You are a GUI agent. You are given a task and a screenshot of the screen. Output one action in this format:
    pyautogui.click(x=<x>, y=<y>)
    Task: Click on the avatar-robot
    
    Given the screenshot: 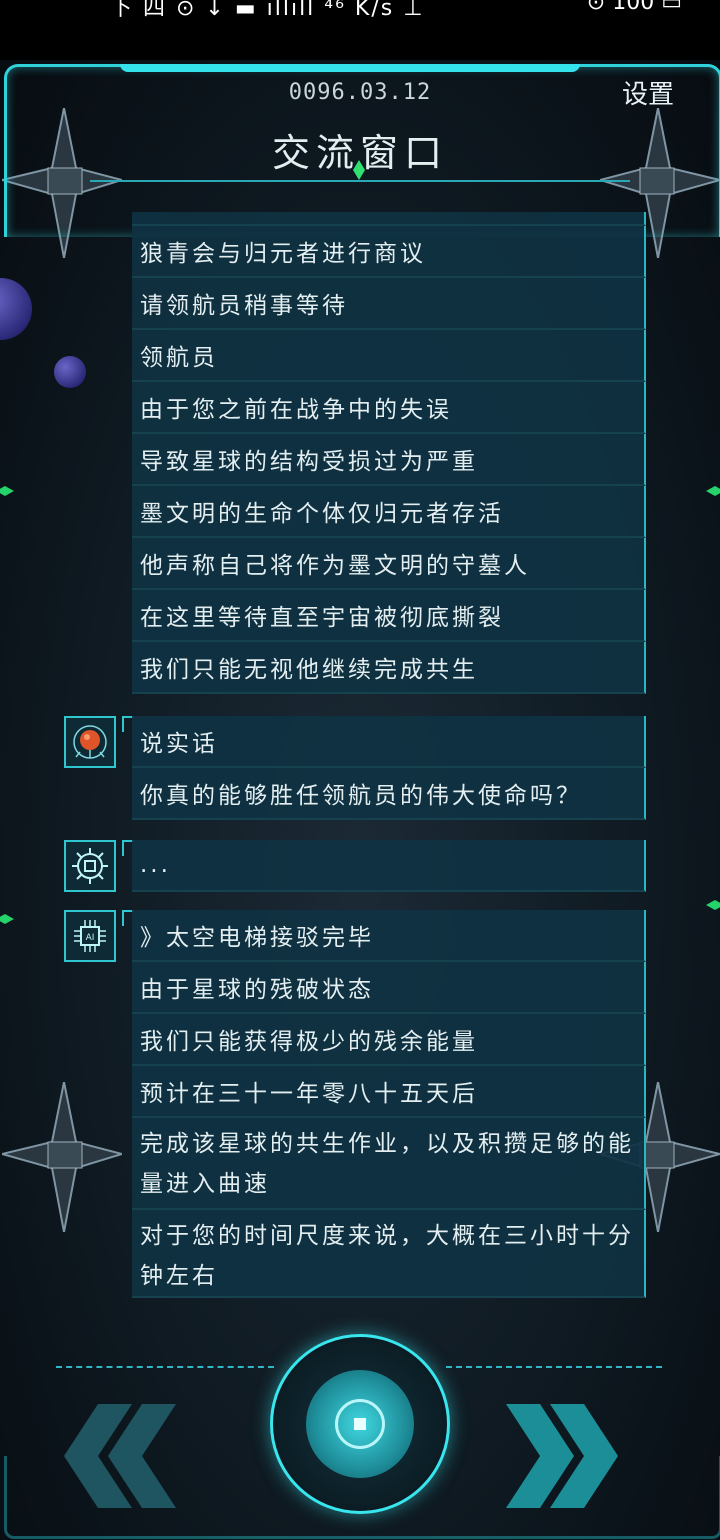 What is the action you would take?
    pyautogui.click(x=90, y=866)
    